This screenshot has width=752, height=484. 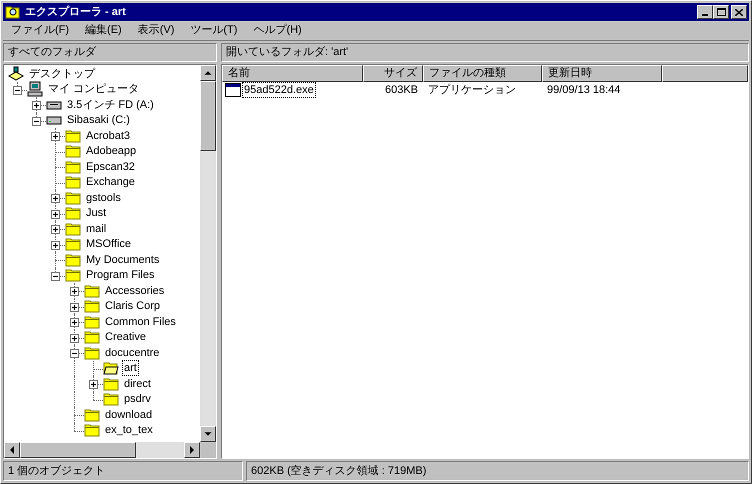 What do you see at coordinates (130, 368) in the screenshot?
I see `tree-item: art` at bounding box center [130, 368].